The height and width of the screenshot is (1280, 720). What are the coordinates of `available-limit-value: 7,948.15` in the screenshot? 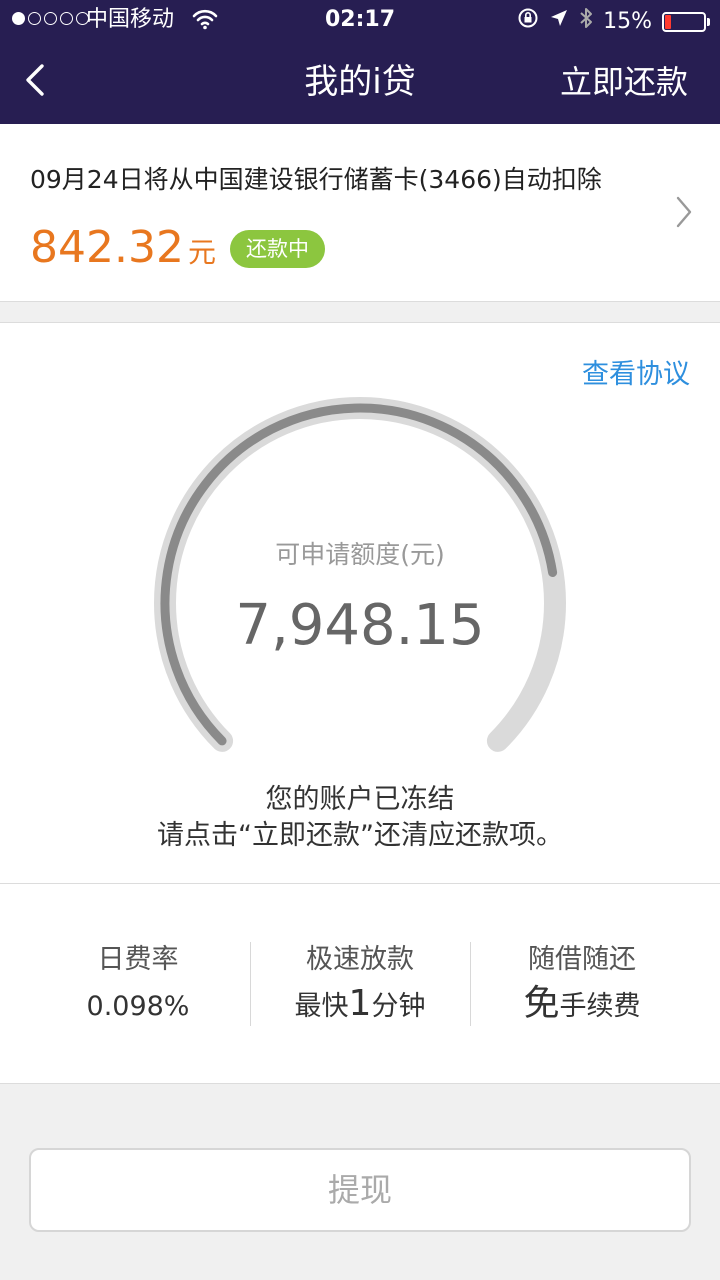 It's located at (360, 625).